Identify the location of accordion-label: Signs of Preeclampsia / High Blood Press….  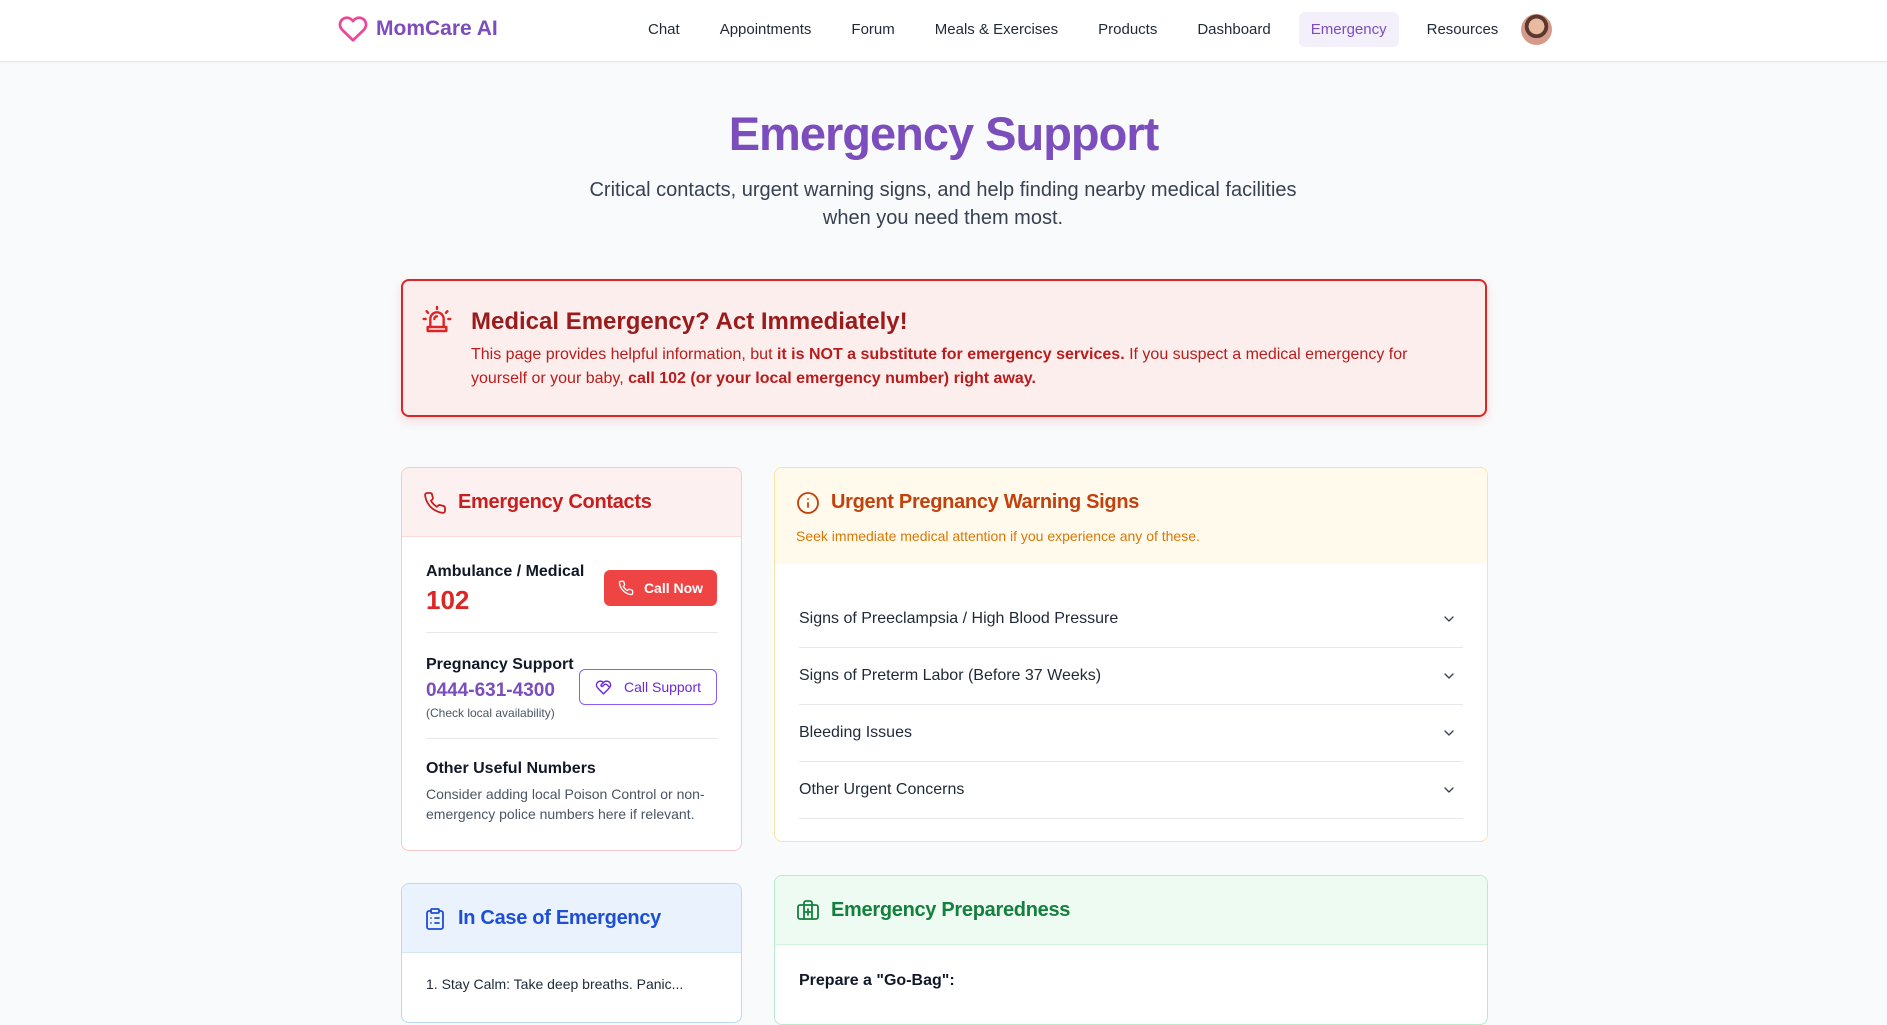
(959, 618).